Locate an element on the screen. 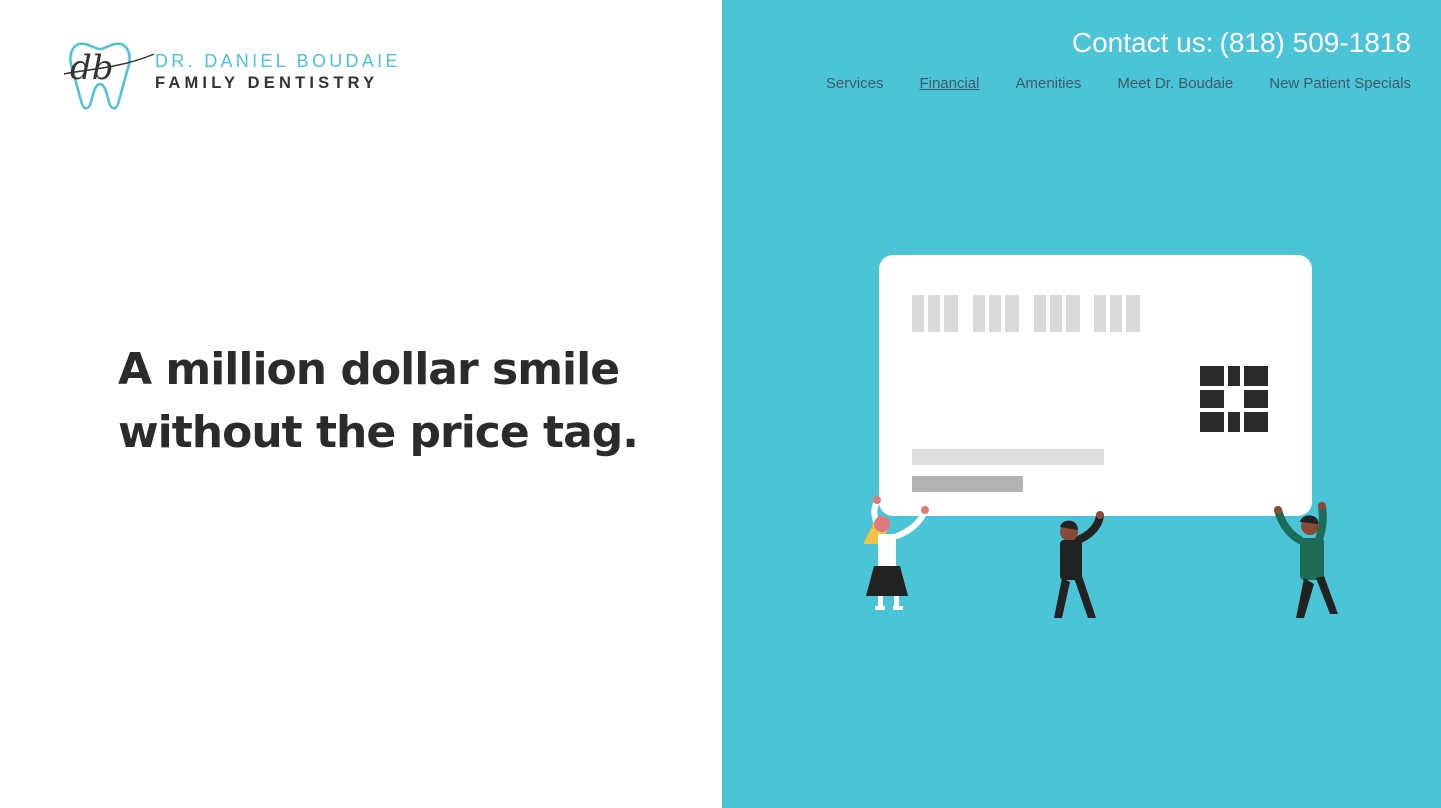  card-name-line is located at coordinates (1008, 457).